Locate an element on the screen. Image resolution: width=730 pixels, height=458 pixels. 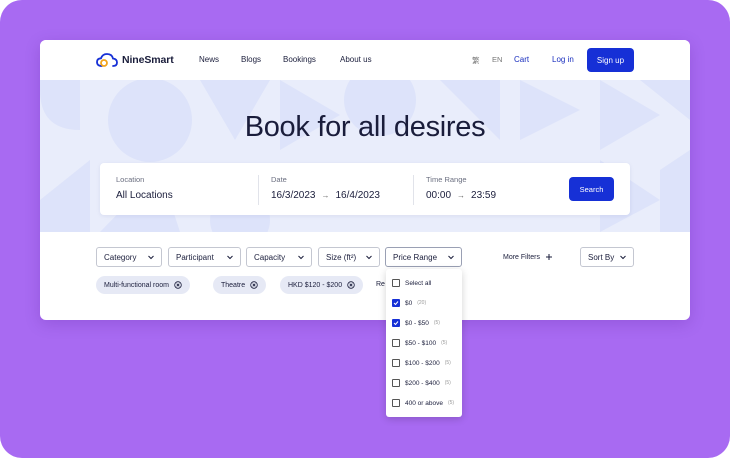
date-from: 16/3/2023 is located at coordinates (293, 195).